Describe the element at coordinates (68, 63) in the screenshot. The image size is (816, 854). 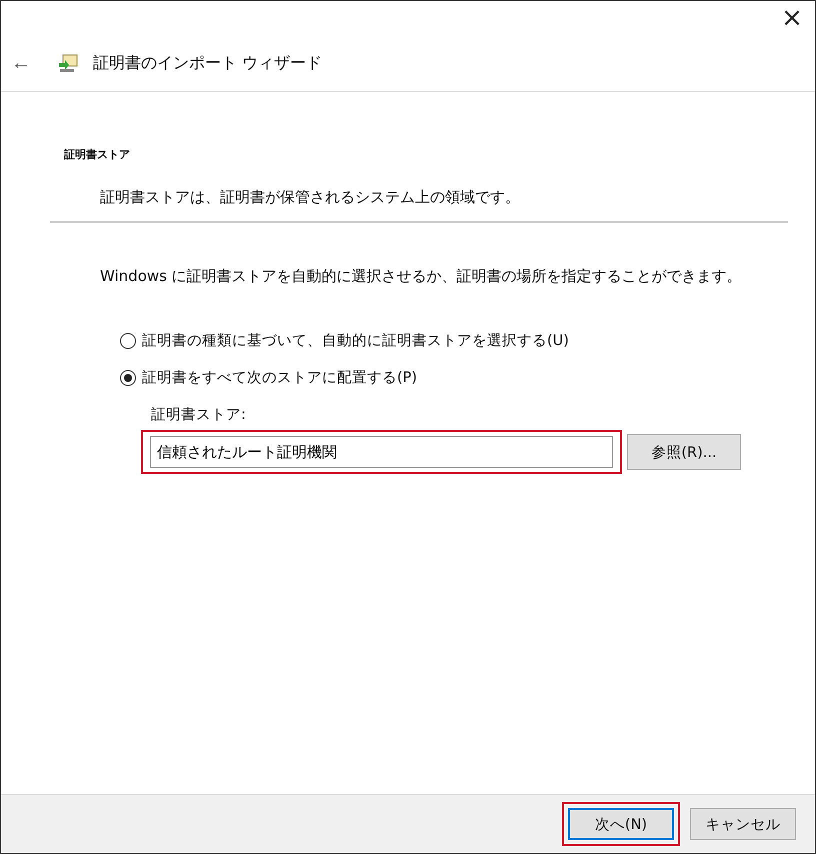
I see `certificate-icon` at that location.